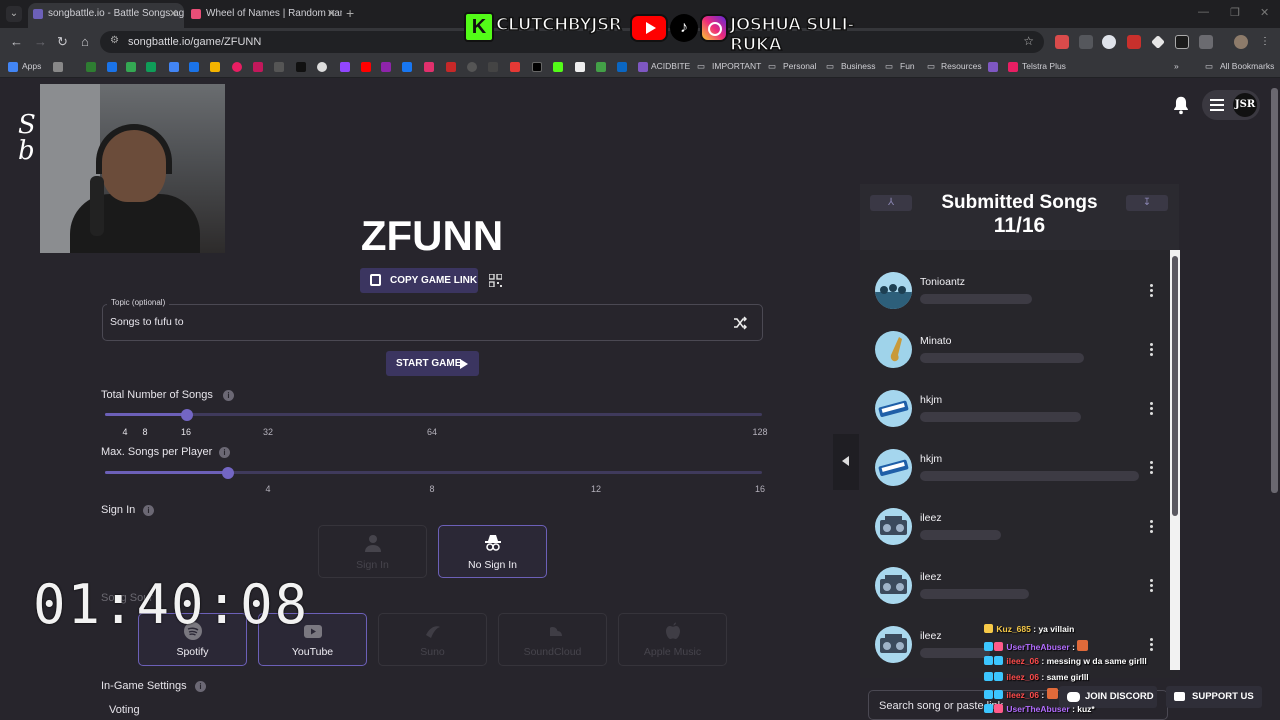 This screenshot has width=1280, height=720. I want to click on twitch-bookmark-icon, so click(345, 67).